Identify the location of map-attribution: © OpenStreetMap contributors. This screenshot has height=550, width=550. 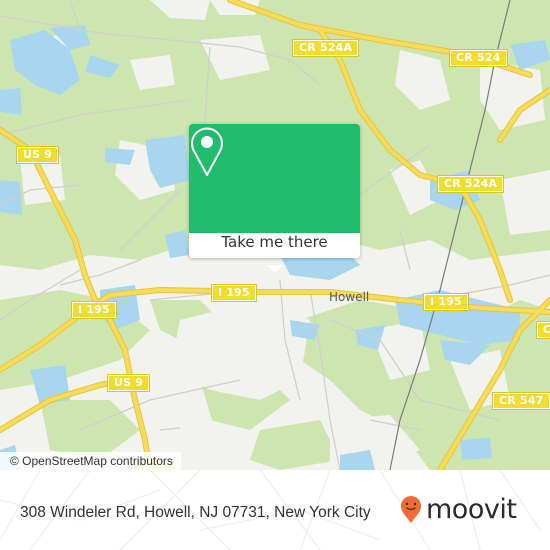
(90, 461).